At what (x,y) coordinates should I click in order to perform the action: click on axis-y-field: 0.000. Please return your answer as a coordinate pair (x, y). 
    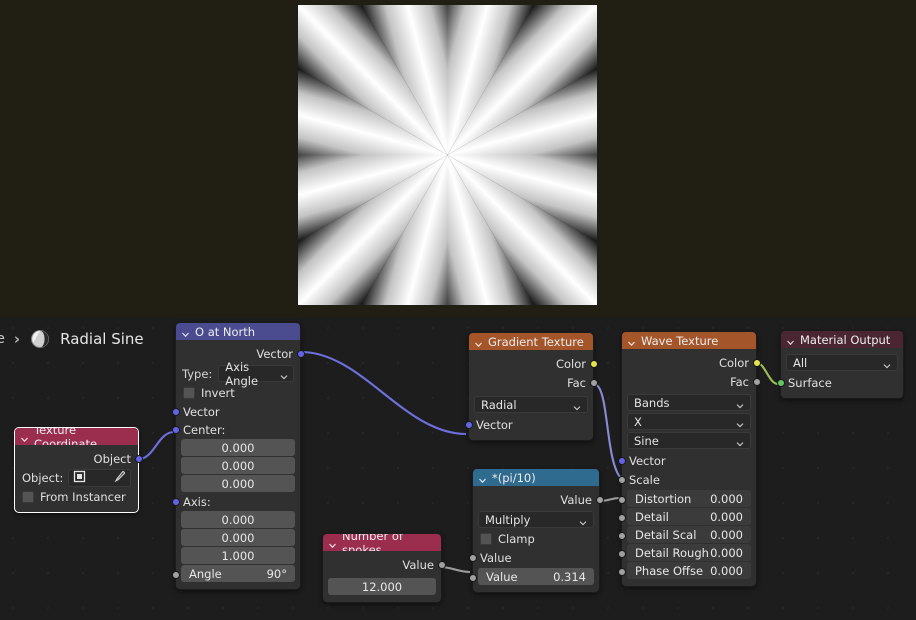
    Looking at the image, I should click on (238, 537).